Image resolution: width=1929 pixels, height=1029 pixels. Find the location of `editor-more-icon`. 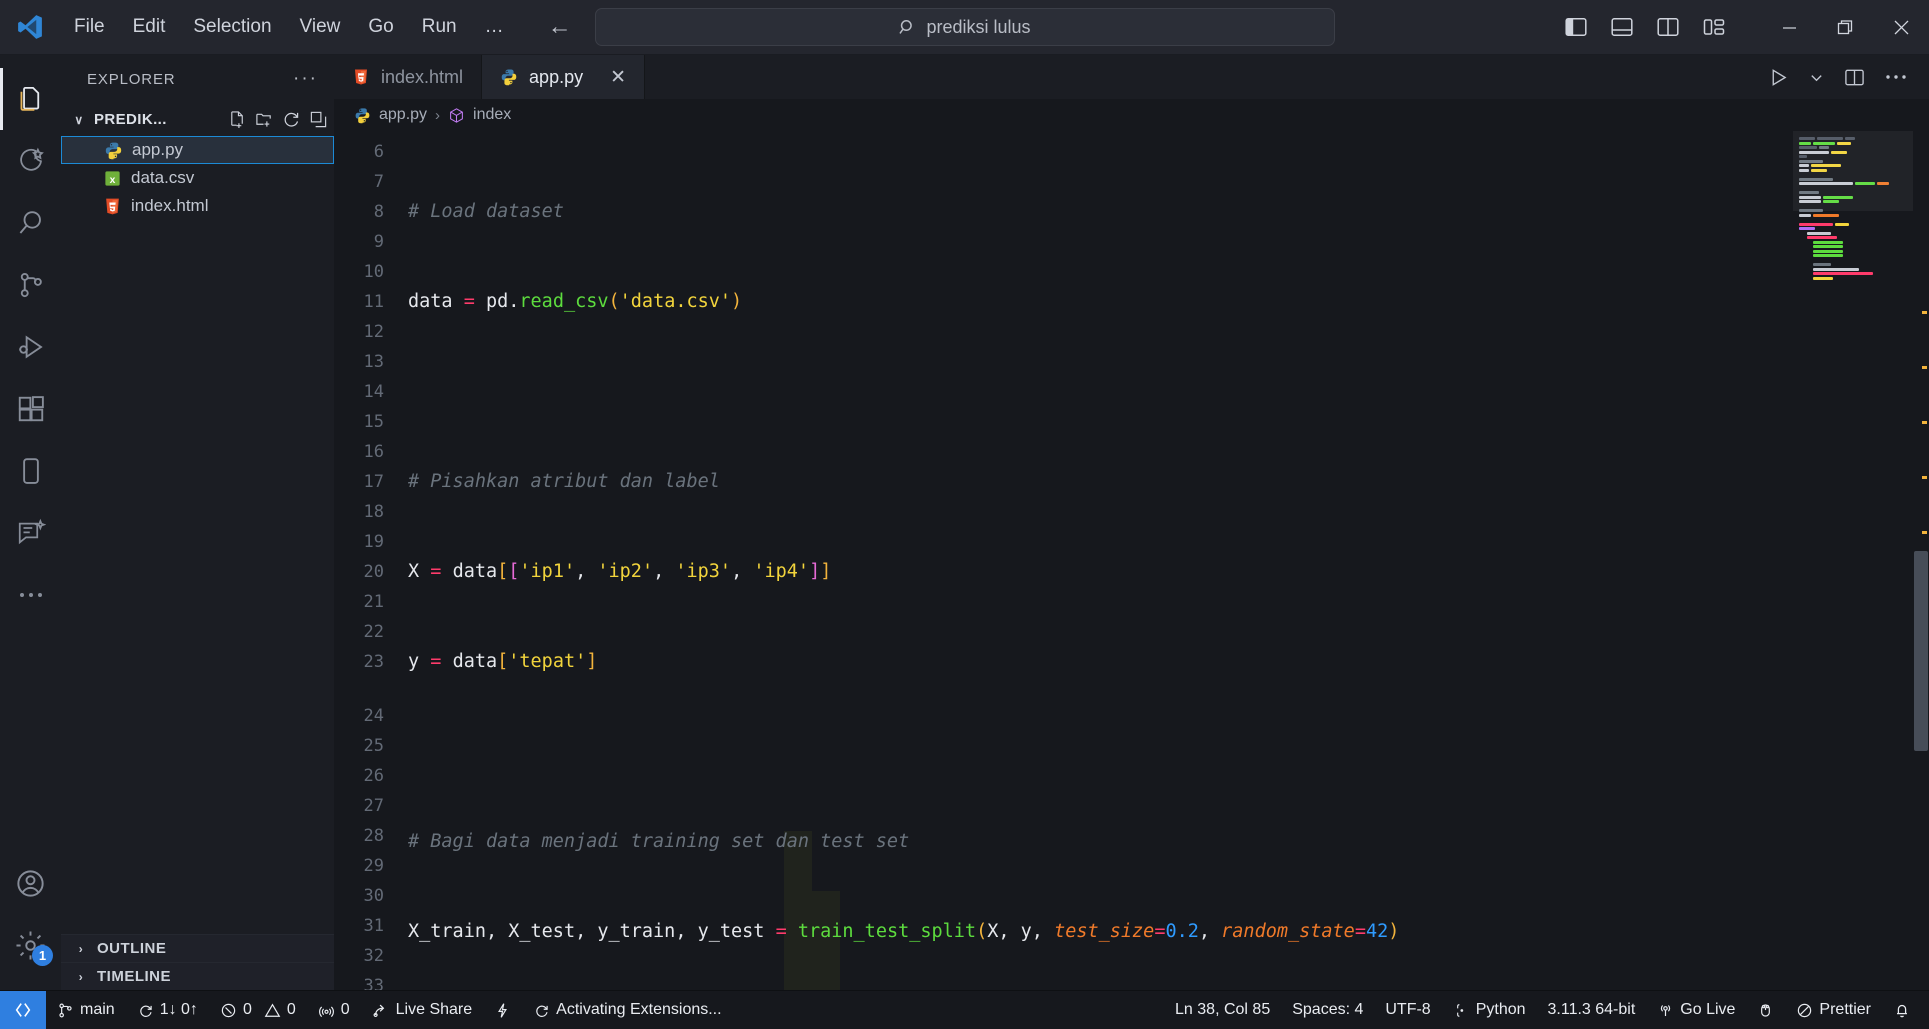

editor-more-icon is located at coordinates (1896, 77).